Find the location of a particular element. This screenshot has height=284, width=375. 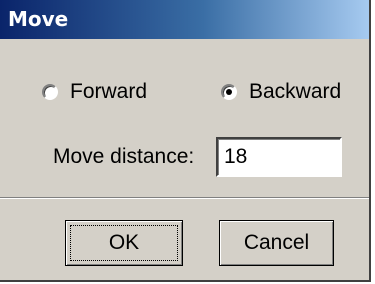

backward-radio-label: Backward is located at coordinates (295, 92).